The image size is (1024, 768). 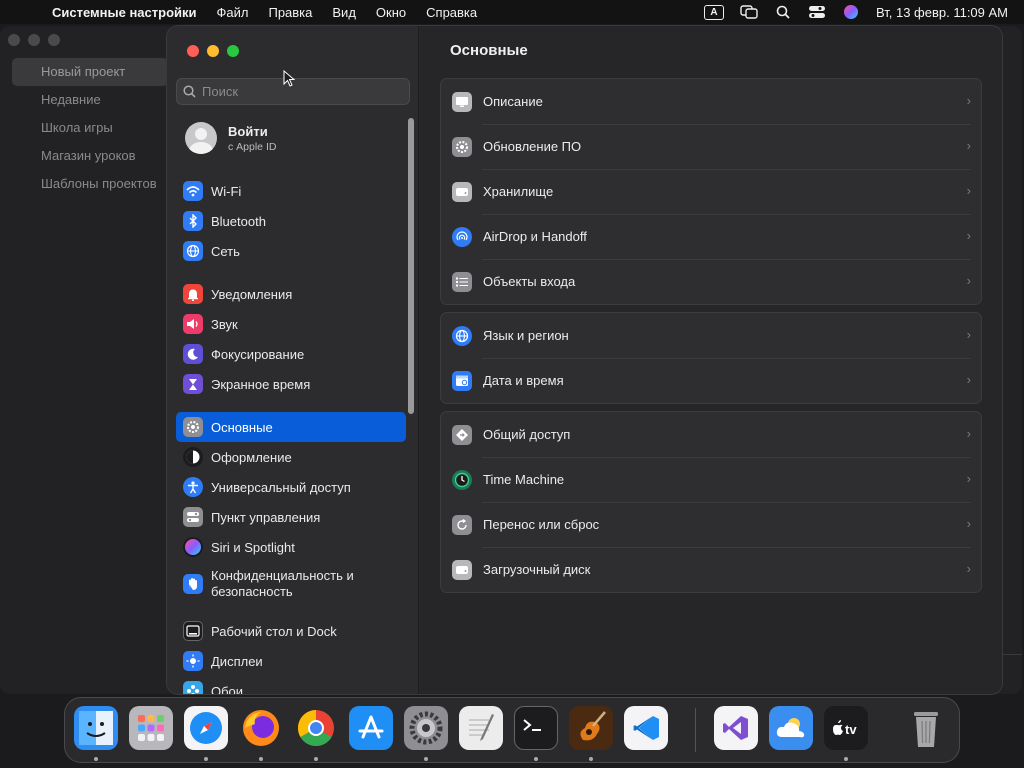 I want to click on screen-mirroring-icon, so click(x=749, y=12).